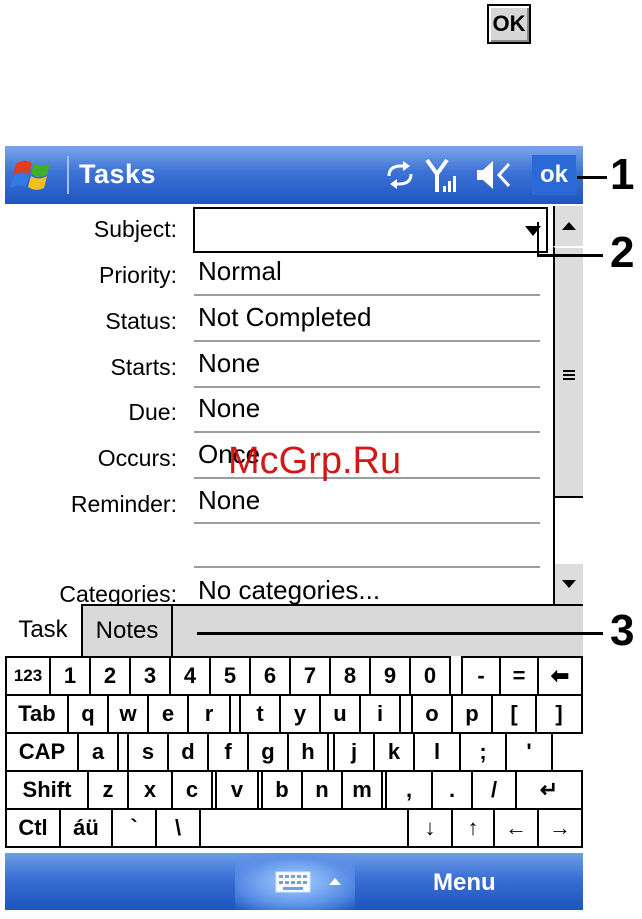 The image size is (642, 919). I want to click on menu-bar: Menu, so click(294, 881).